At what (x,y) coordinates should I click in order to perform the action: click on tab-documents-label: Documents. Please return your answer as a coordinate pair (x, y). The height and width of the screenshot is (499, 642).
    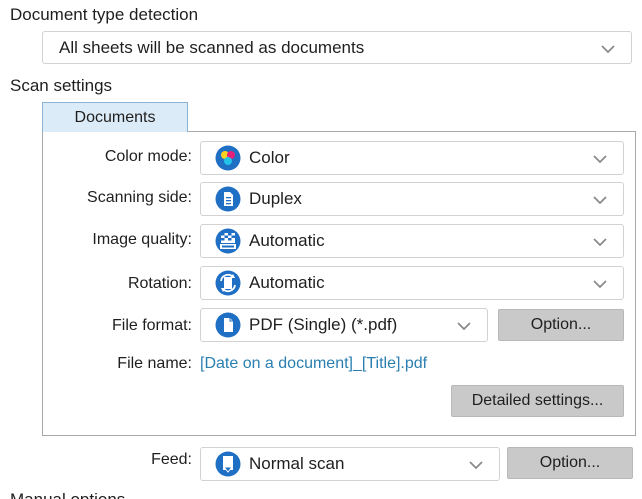
    Looking at the image, I should click on (115, 117).